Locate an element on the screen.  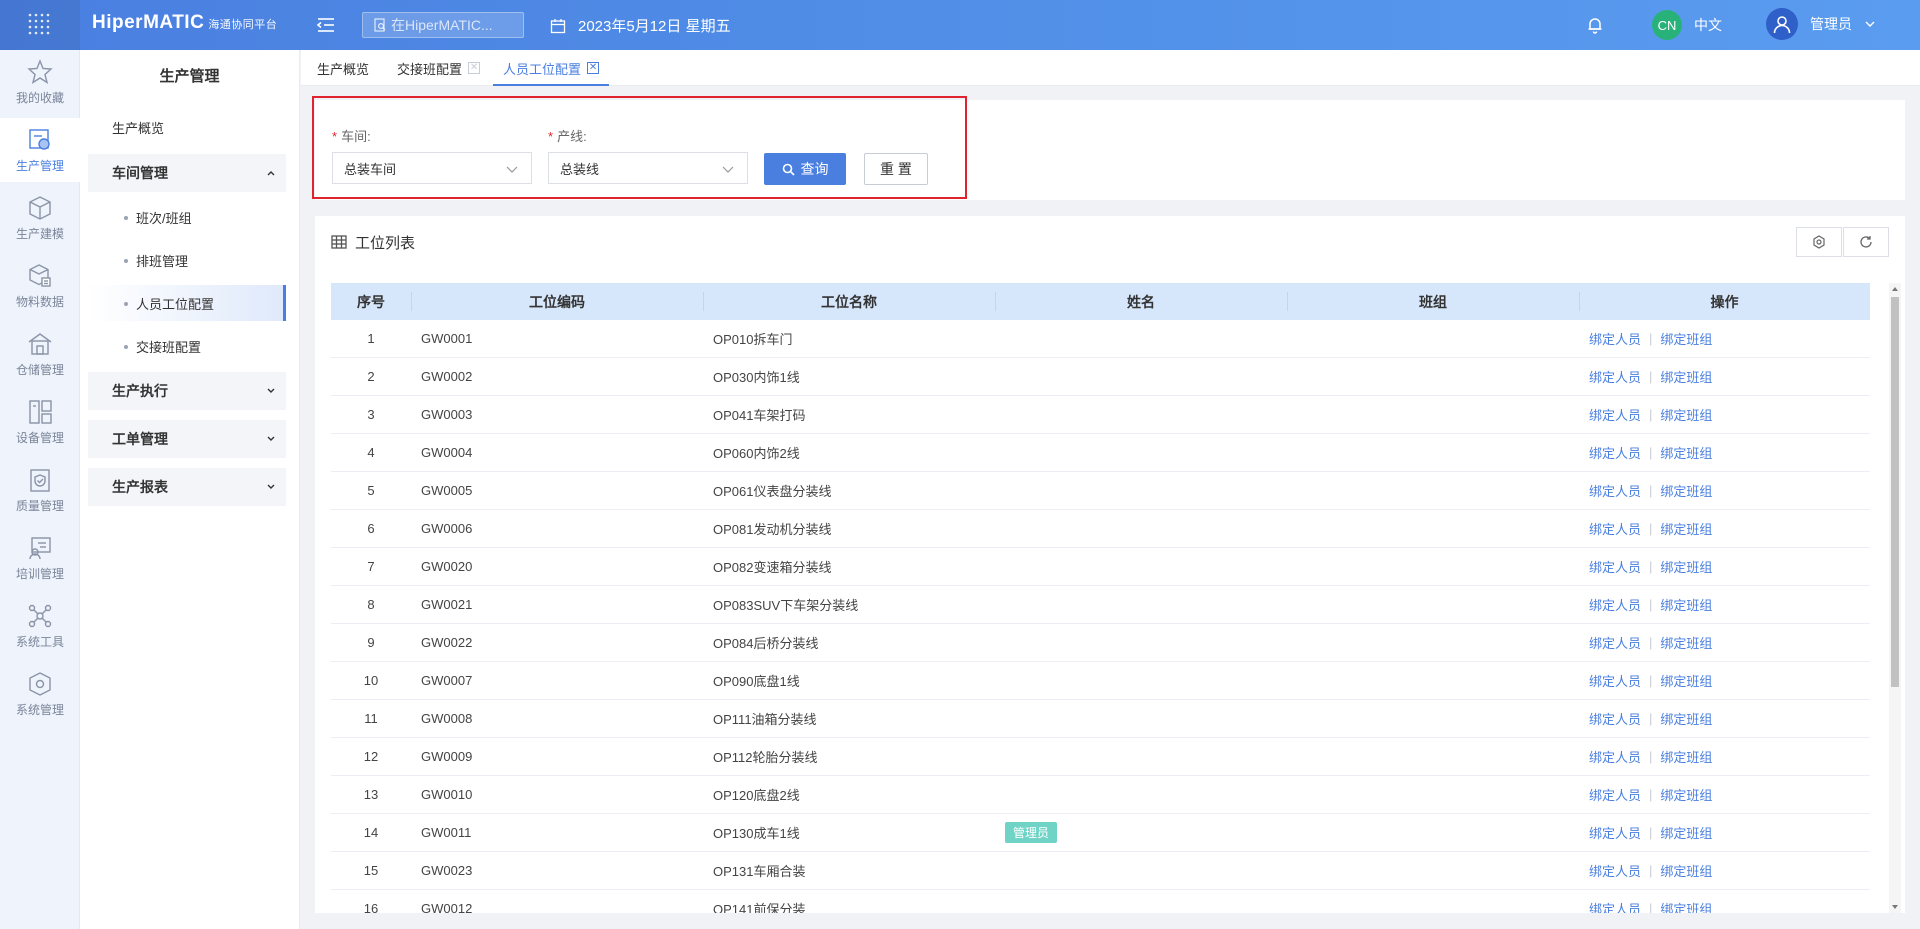
reset-button: 重 置 is located at coordinates (896, 169).